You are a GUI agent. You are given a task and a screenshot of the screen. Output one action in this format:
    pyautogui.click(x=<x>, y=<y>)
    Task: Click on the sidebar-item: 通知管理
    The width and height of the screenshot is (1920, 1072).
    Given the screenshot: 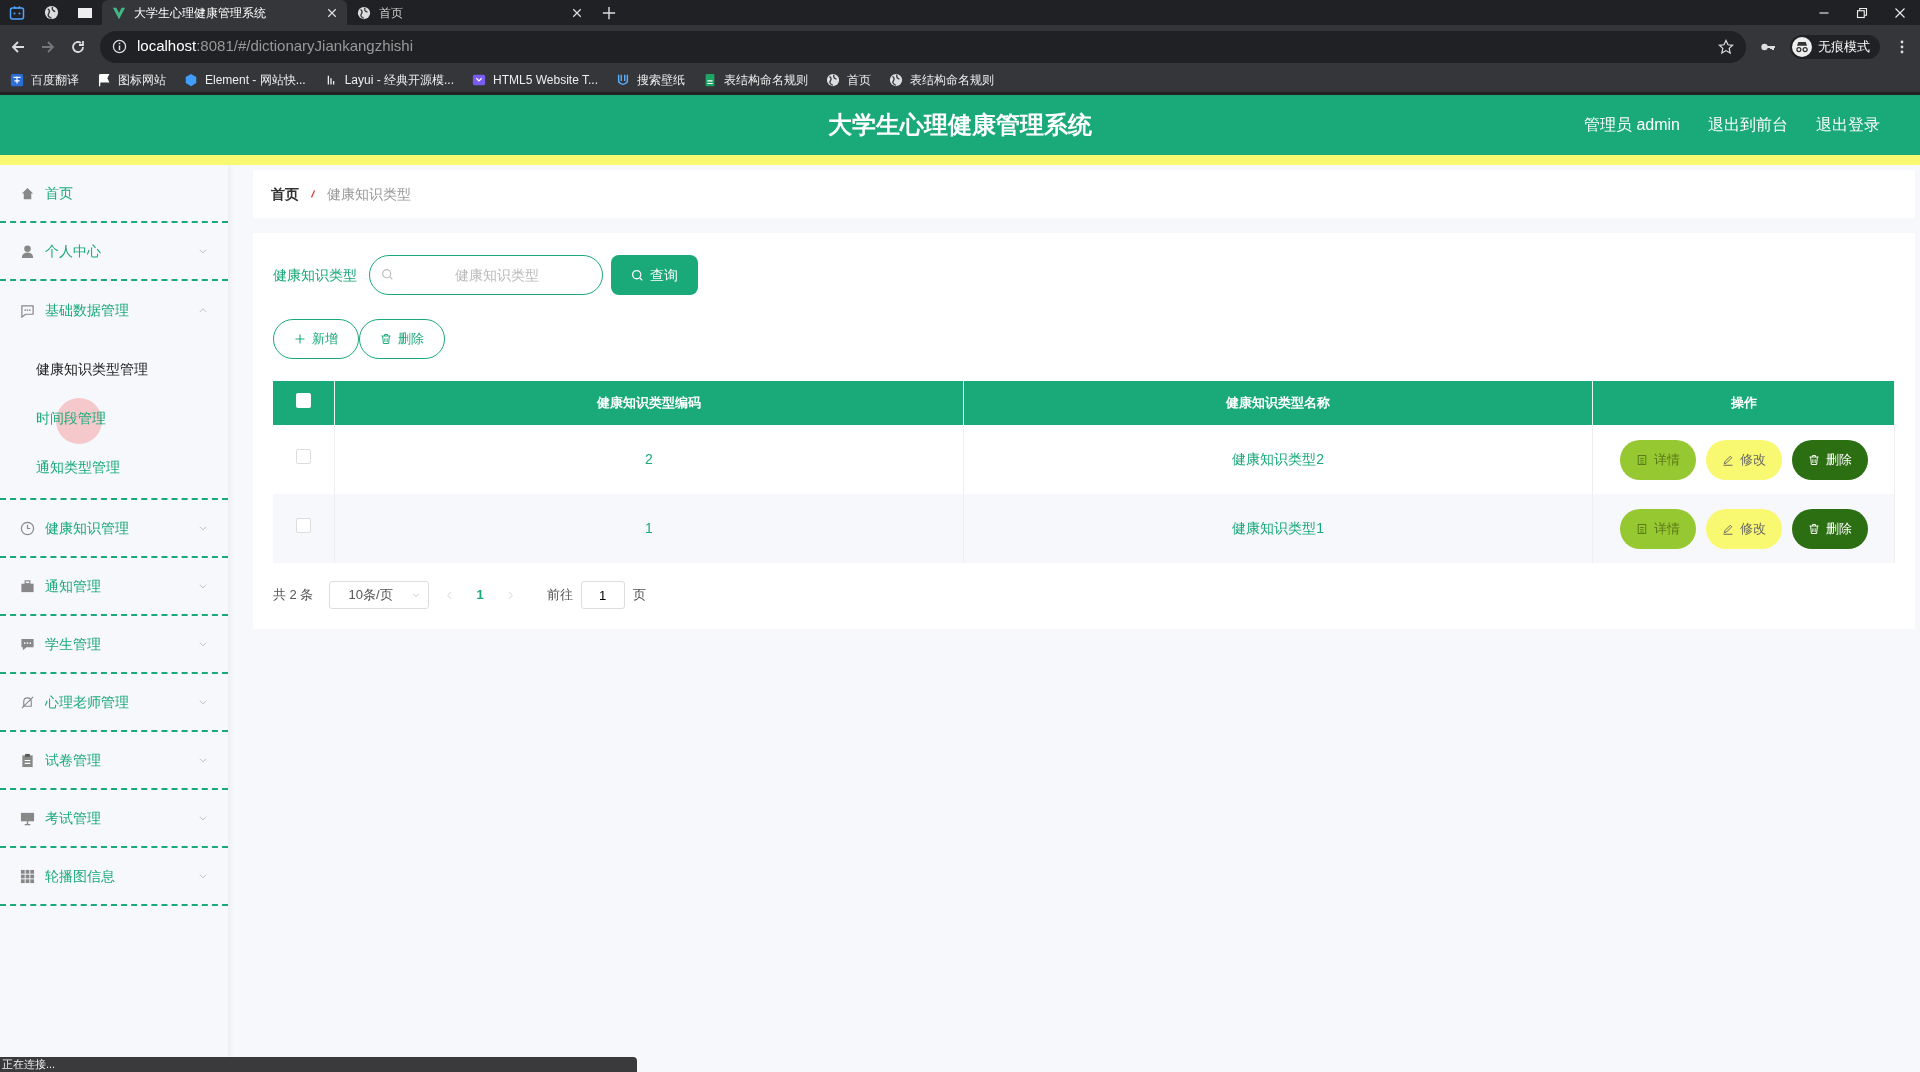 What is the action you would take?
    pyautogui.click(x=114, y=587)
    